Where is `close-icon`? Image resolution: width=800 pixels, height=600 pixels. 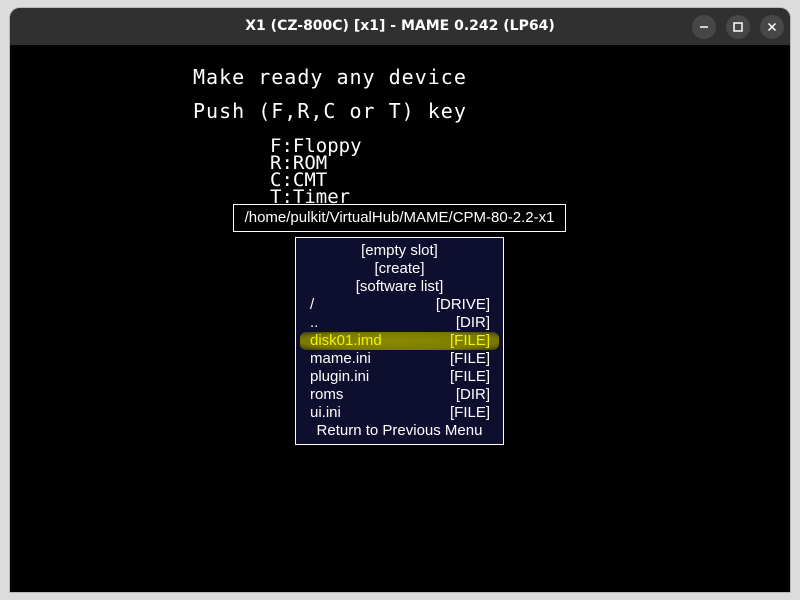
close-icon is located at coordinates (772, 27).